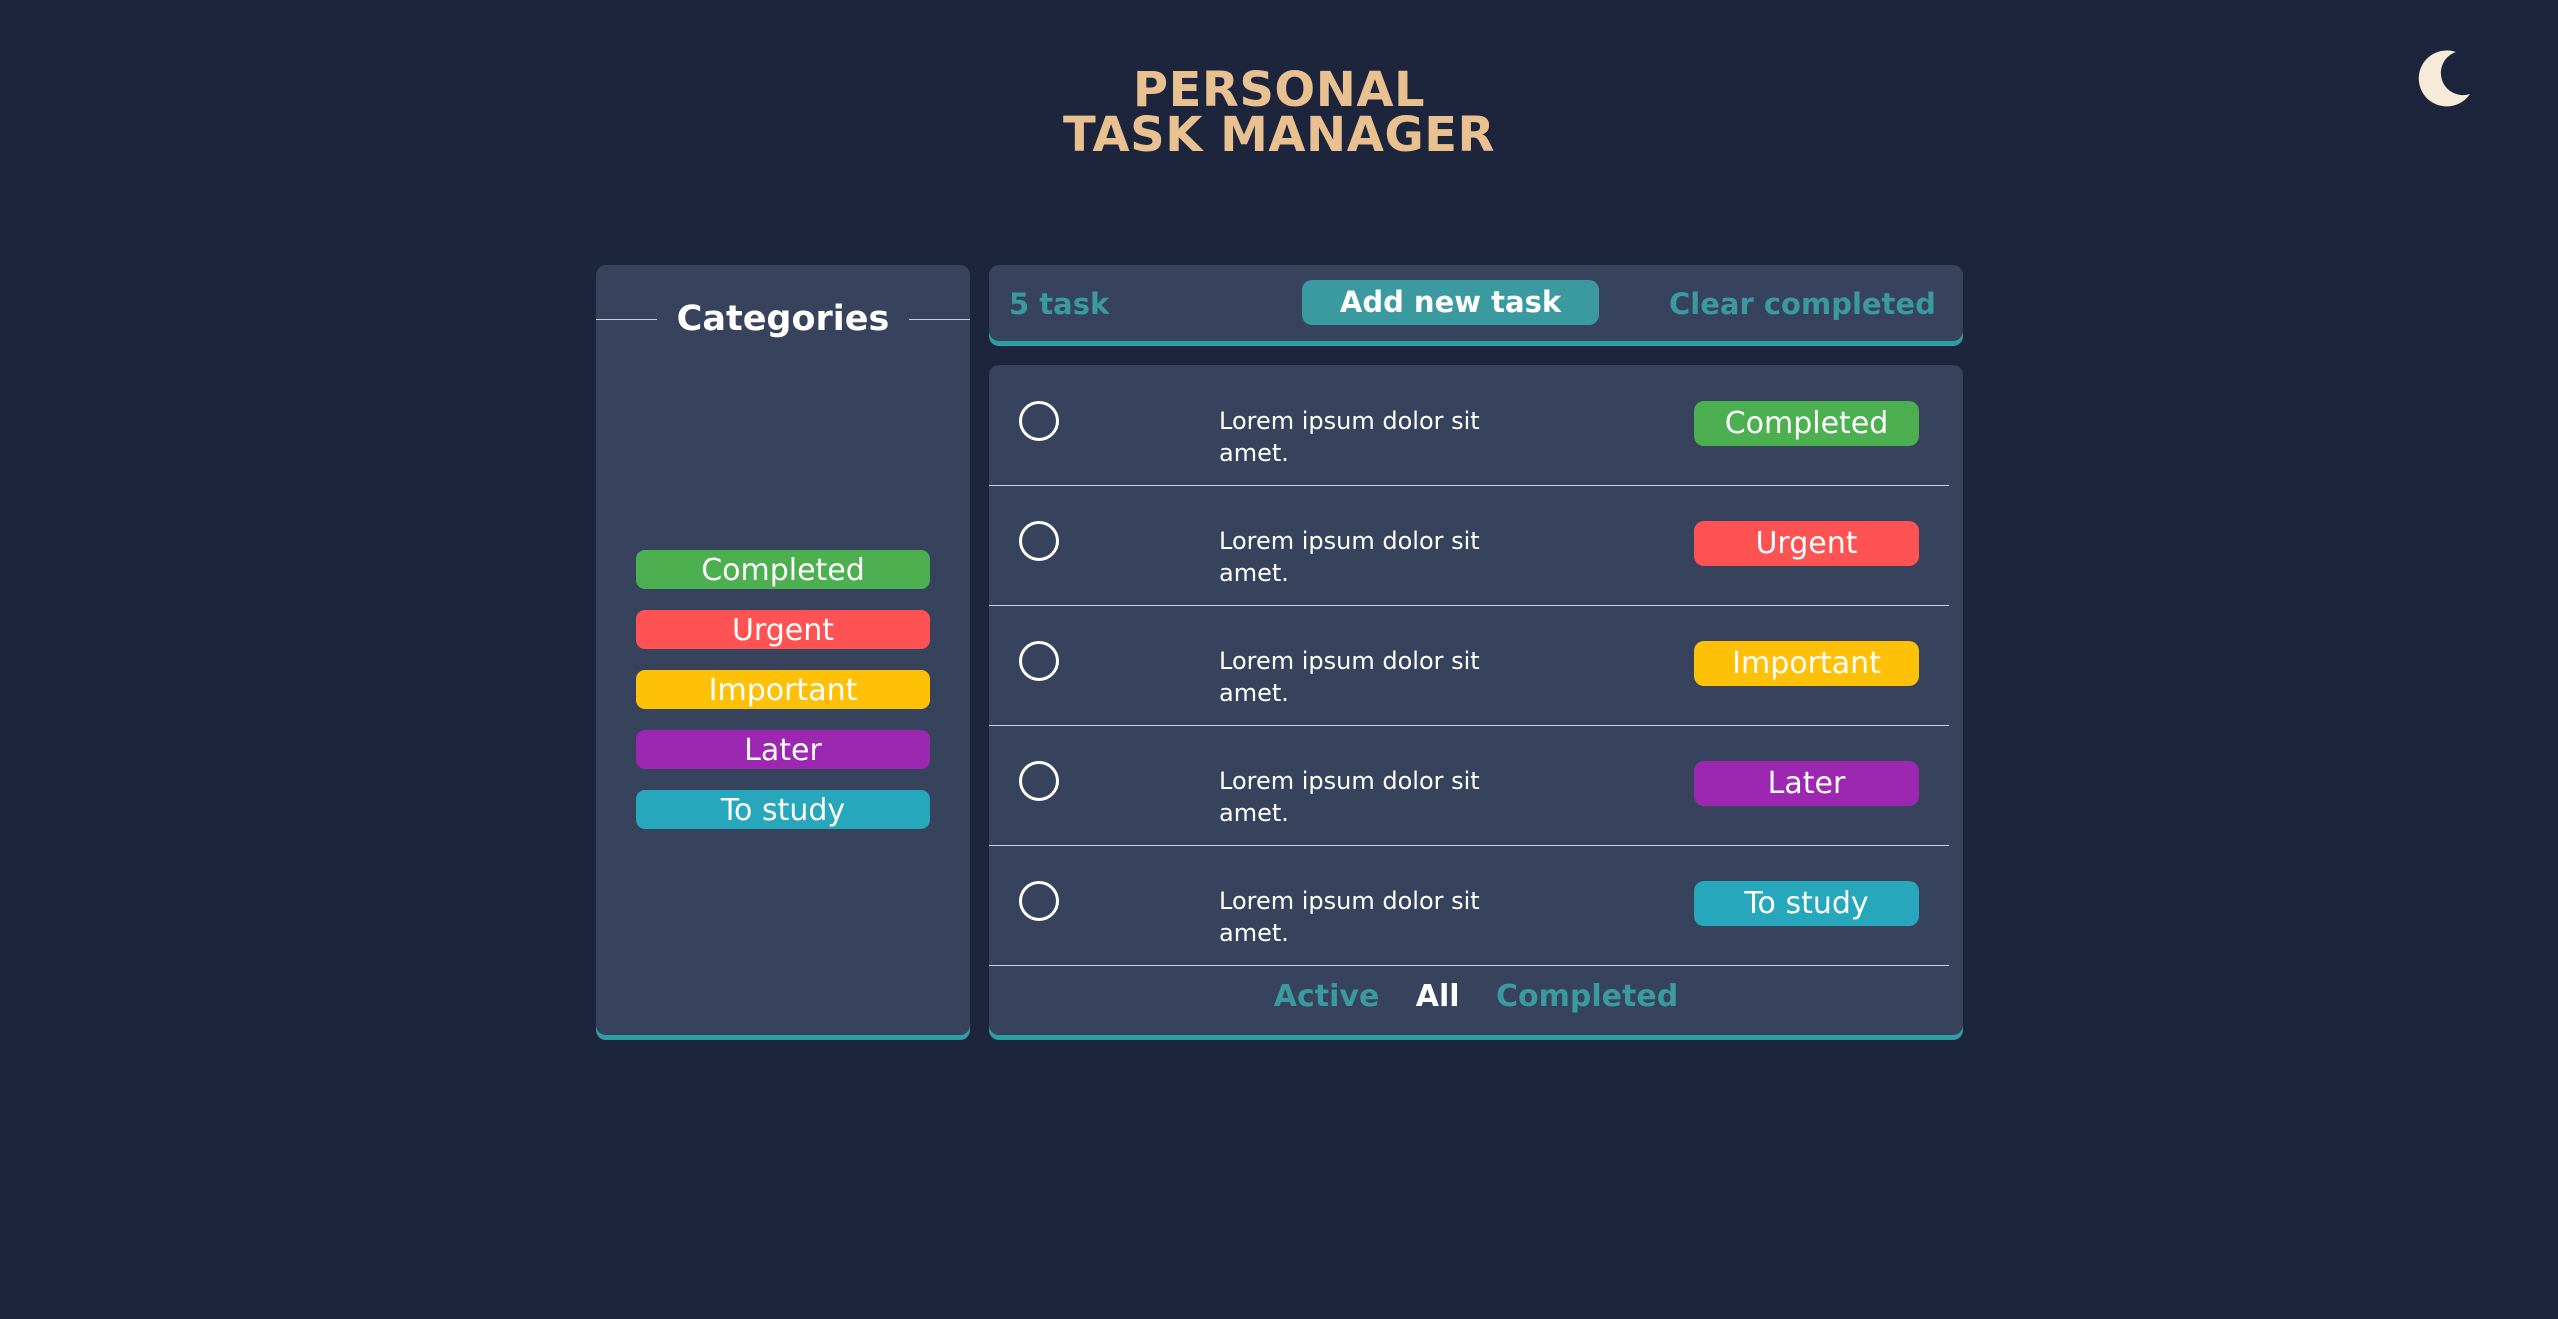  What do you see at coordinates (783, 749) in the screenshot?
I see `category-later: Later` at bounding box center [783, 749].